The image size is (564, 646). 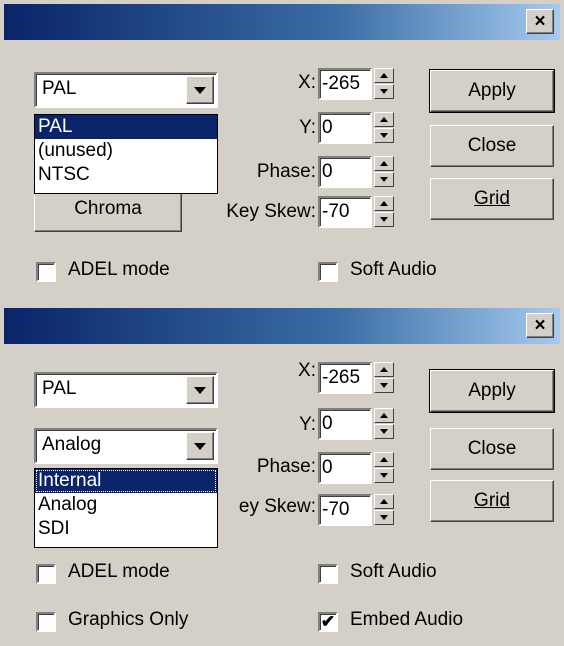 What do you see at coordinates (126, 127) in the screenshot?
I see `list-item: PAL` at bounding box center [126, 127].